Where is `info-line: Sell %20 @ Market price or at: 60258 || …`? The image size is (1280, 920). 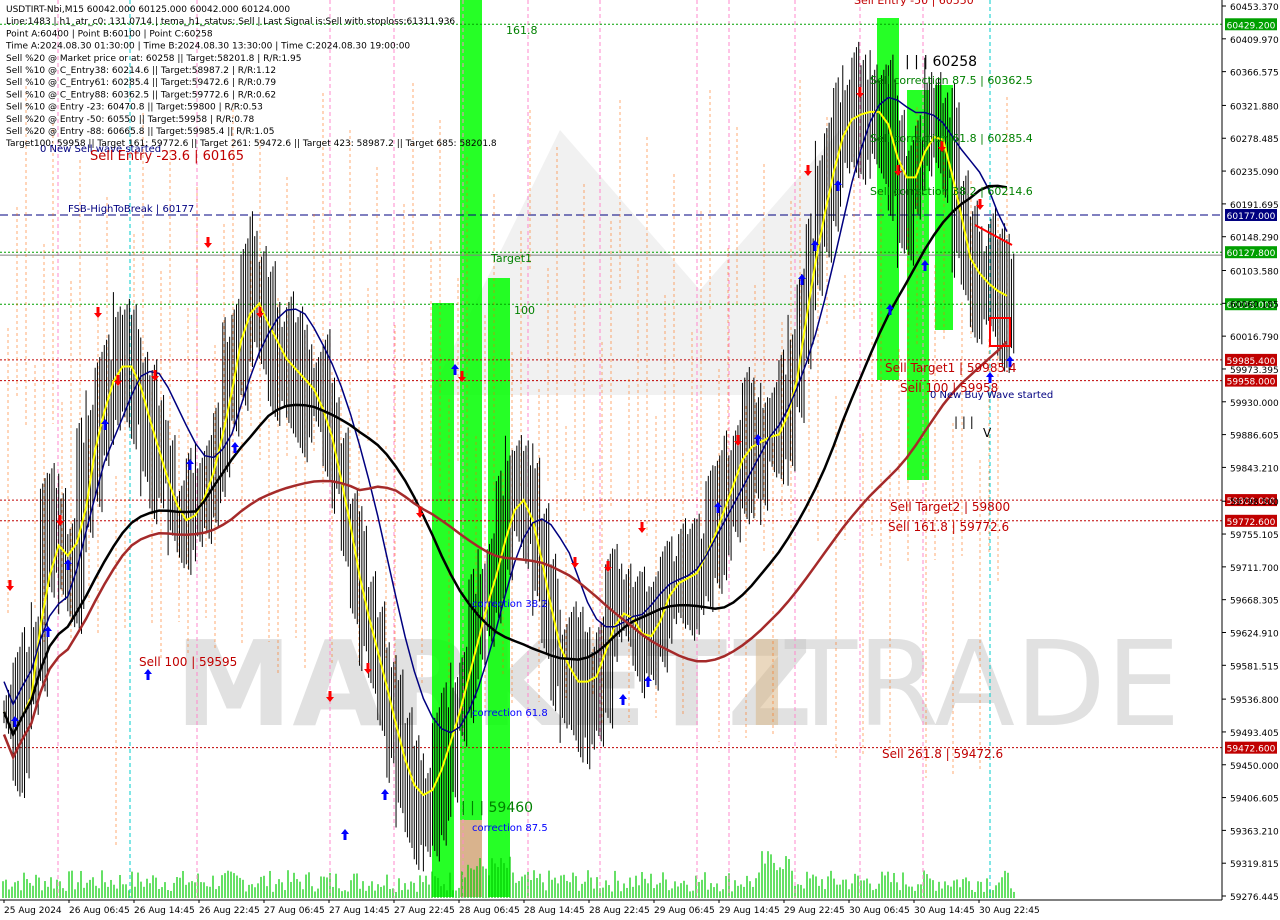
info-line: Sell %20 @ Market price or at: 60258 || … is located at coordinates (154, 59).